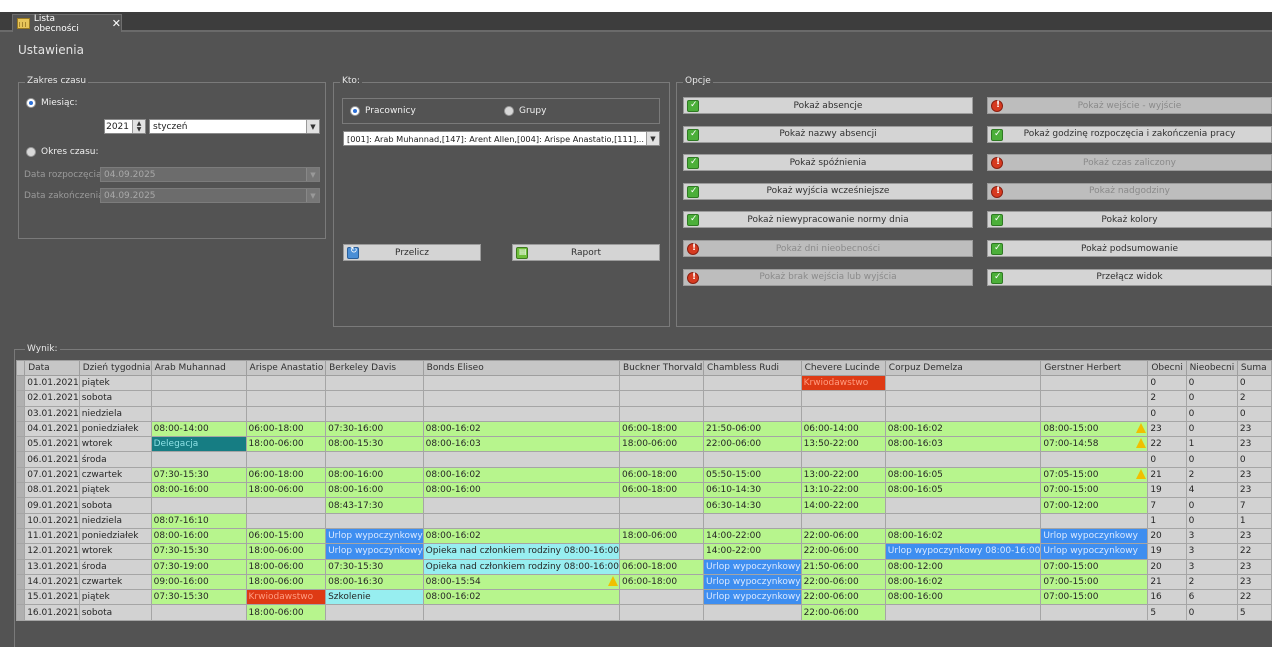 The image size is (1272, 647). What do you see at coordinates (52, 459) in the screenshot?
I see `table-cell: 06.01.2021` at bounding box center [52, 459].